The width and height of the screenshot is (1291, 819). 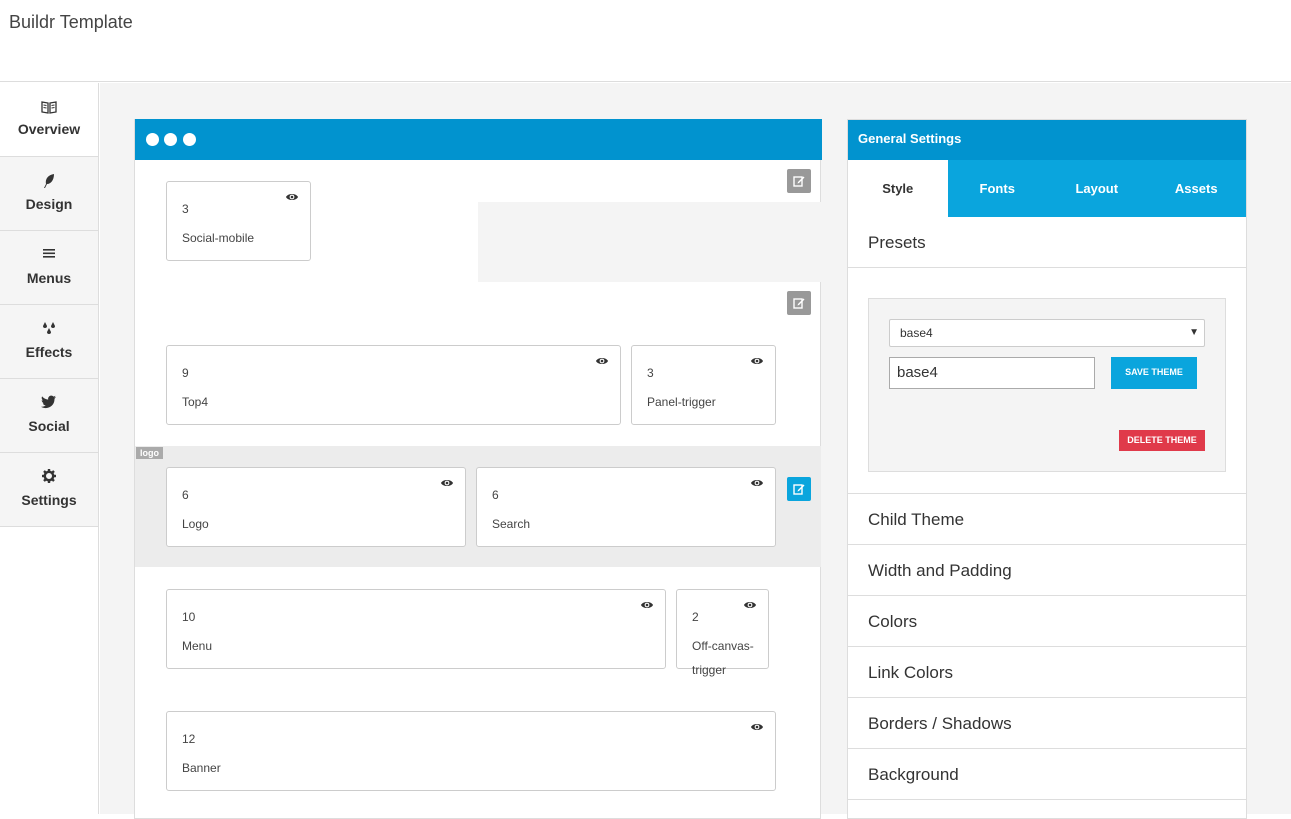 What do you see at coordinates (1047, 140) in the screenshot?
I see `panel-title: General Settings` at bounding box center [1047, 140].